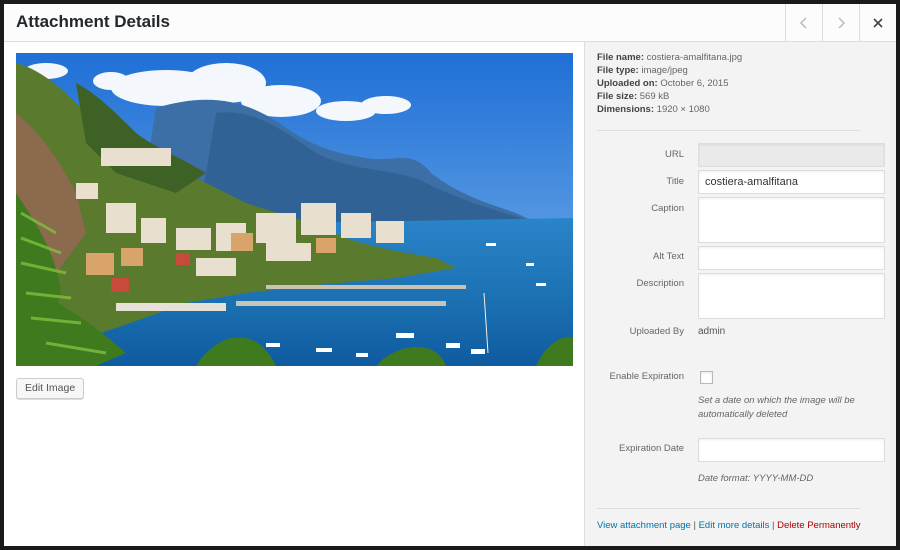 Image resolution: width=900 pixels, height=550 pixels. I want to click on next-button, so click(840, 23).